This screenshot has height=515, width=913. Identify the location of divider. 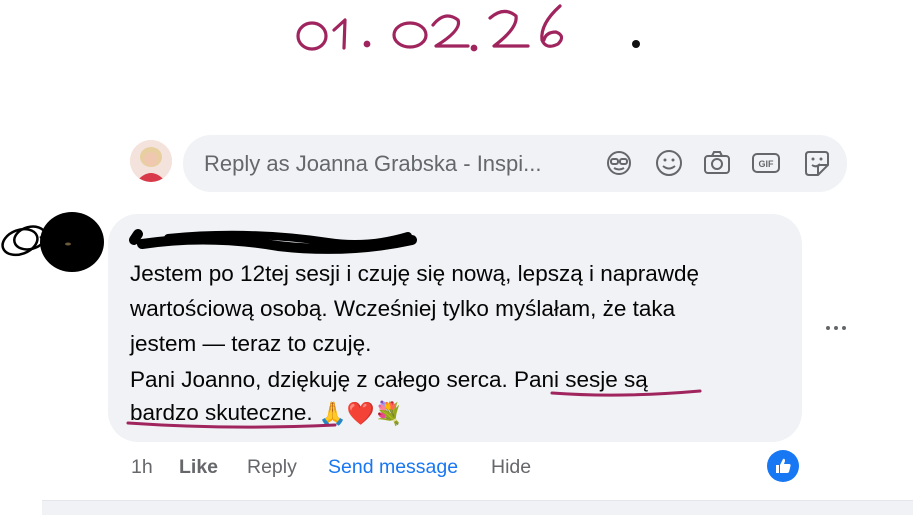
(477, 507).